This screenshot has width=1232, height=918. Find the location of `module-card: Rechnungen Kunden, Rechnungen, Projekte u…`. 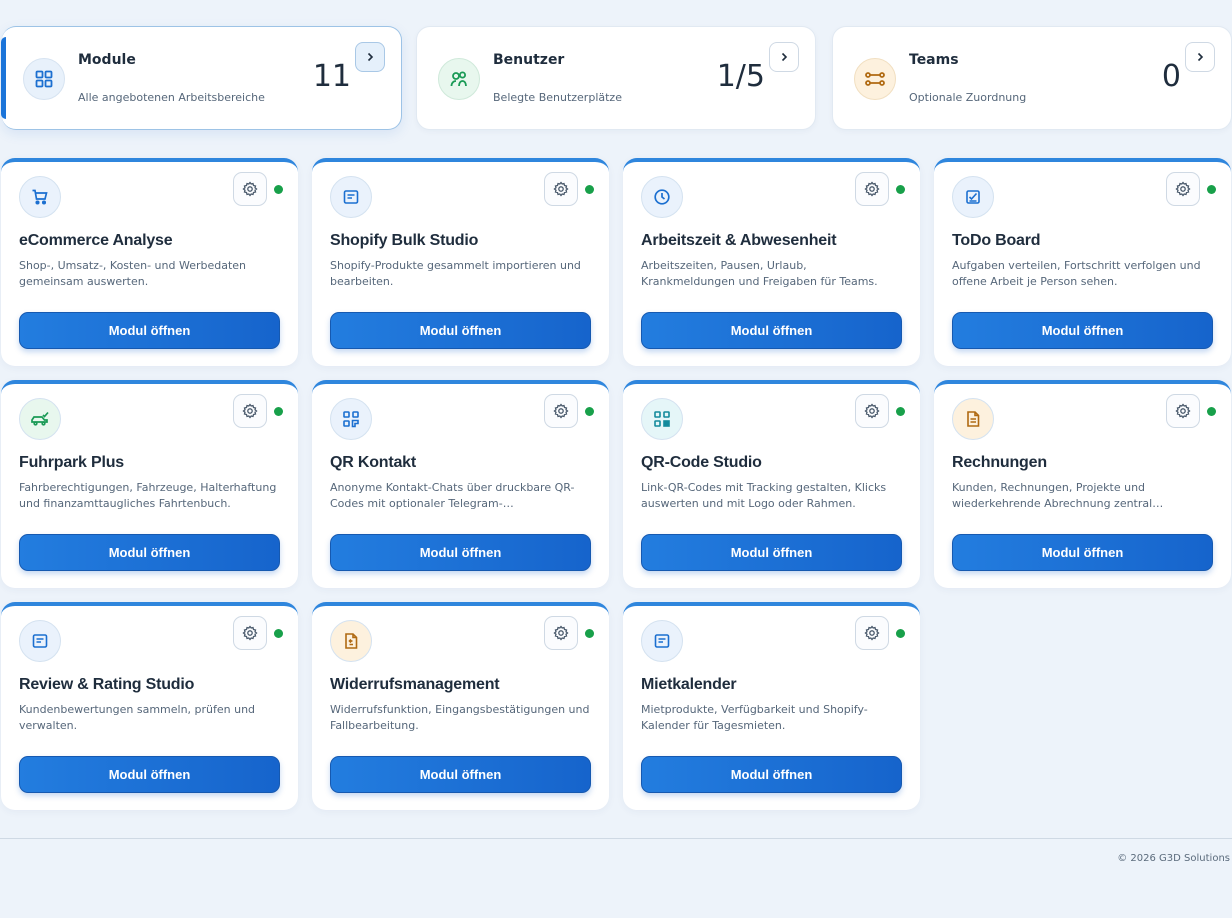

module-card: Rechnungen Kunden, Rechnungen, Projekte u… is located at coordinates (1082, 484).